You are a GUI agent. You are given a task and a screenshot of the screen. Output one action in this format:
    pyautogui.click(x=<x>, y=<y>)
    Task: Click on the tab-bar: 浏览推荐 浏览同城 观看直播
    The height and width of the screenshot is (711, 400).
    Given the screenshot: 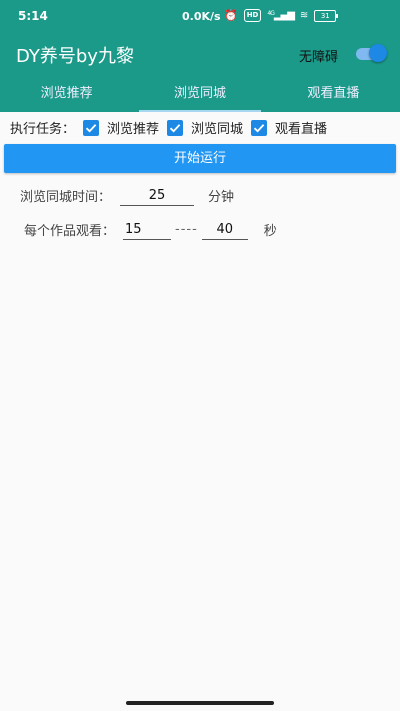 What is the action you would take?
    pyautogui.click(x=200, y=94)
    